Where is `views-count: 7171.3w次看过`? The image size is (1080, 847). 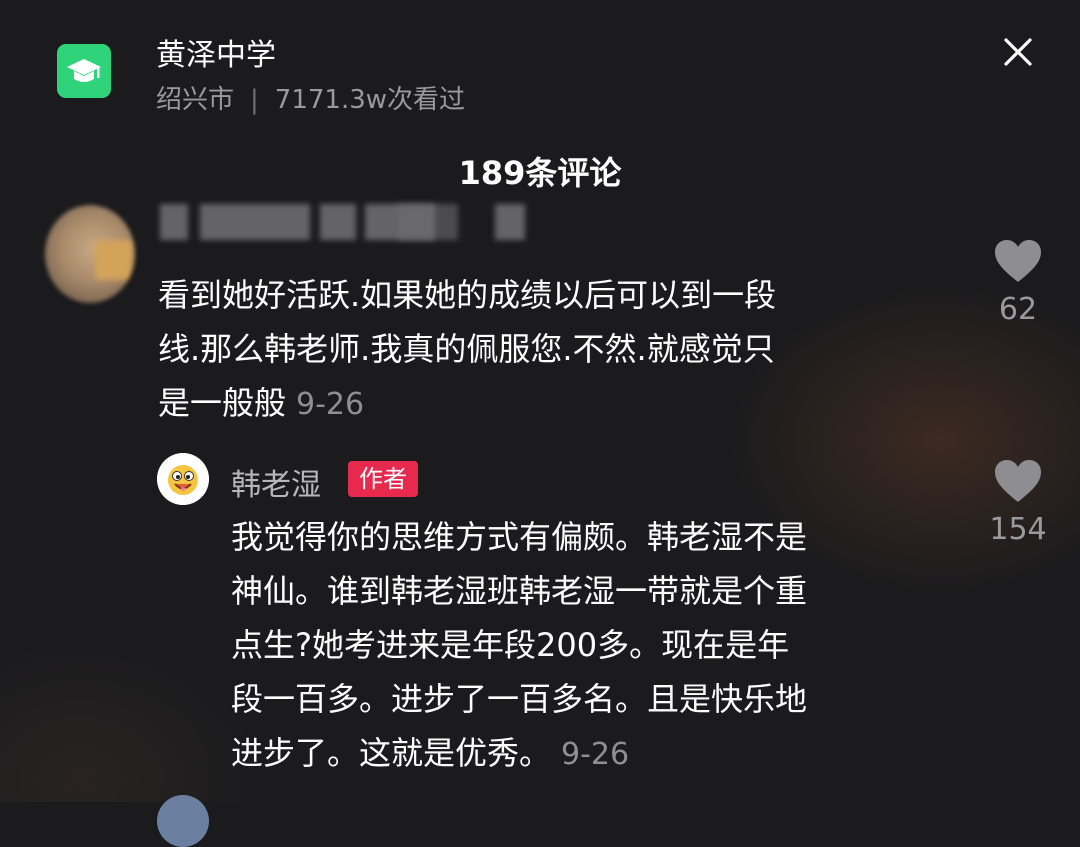 views-count: 7171.3w次看过 is located at coordinates (370, 100).